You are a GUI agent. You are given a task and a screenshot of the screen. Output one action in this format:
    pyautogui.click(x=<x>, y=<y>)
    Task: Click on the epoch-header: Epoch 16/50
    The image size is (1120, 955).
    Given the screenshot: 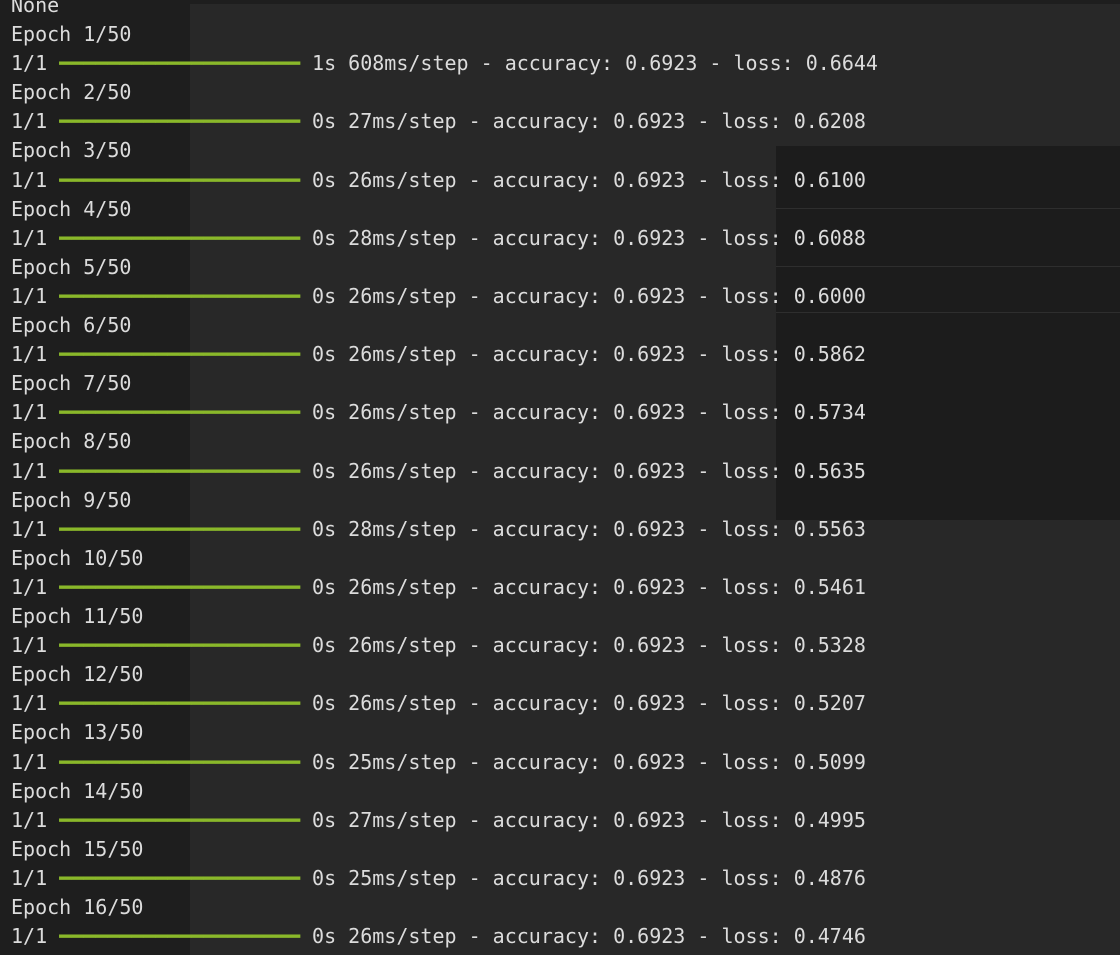 What is the action you would take?
    pyautogui.click(x=77, y=907)
    